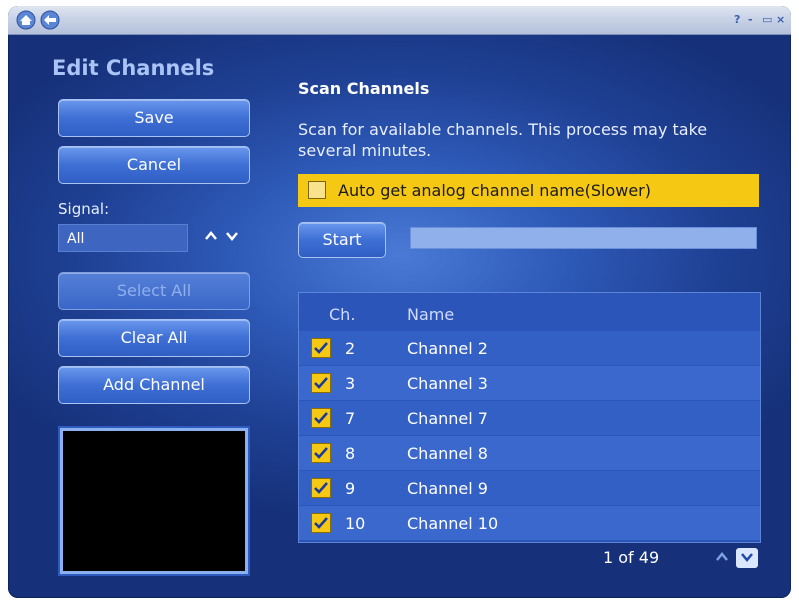 Image resolution: width=799 pixels, height=603 pixels. Describe the element at coordinates (342, 314) in the screenshot. I see `column-header-ch: Ch.` at that location.